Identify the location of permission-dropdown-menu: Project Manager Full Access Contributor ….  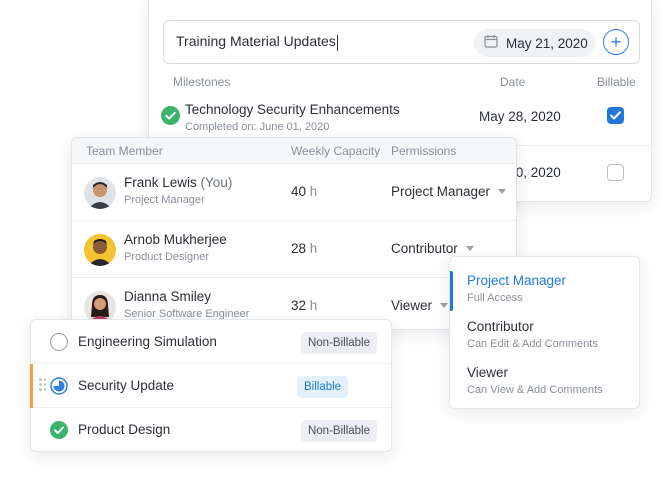
(544, 332).